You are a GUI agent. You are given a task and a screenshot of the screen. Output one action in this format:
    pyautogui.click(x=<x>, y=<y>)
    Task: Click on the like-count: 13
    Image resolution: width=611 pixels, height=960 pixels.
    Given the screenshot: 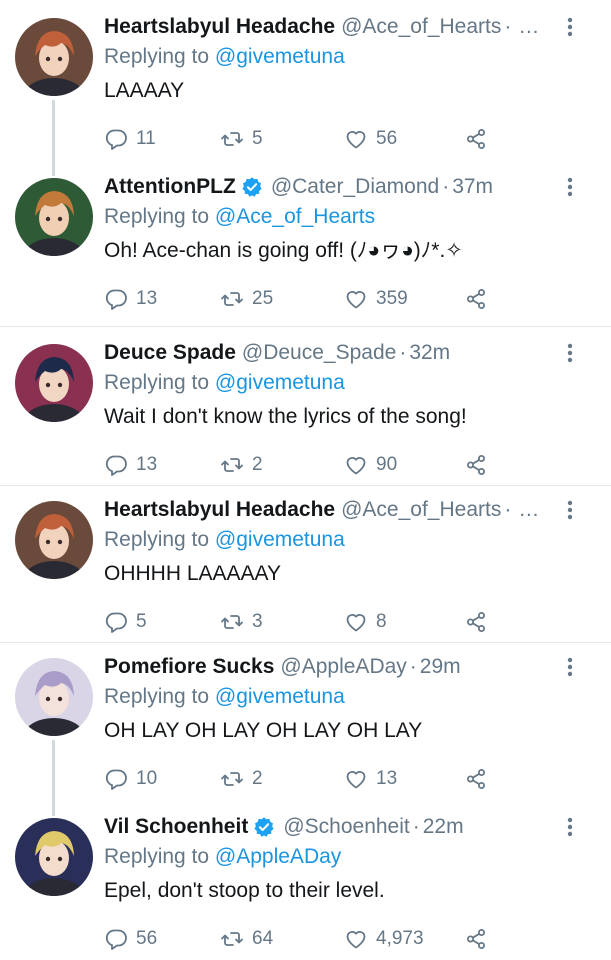 What is the action you would take?
    pyautogui.click(x=387, y=778)
    